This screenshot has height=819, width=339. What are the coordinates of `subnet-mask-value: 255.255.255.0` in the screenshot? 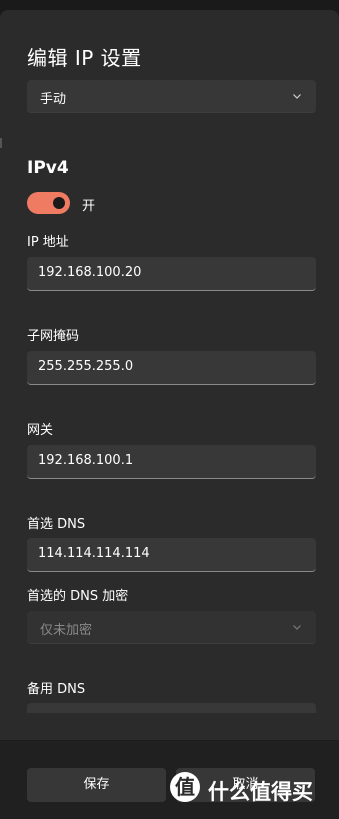 It's located at (86, 366).